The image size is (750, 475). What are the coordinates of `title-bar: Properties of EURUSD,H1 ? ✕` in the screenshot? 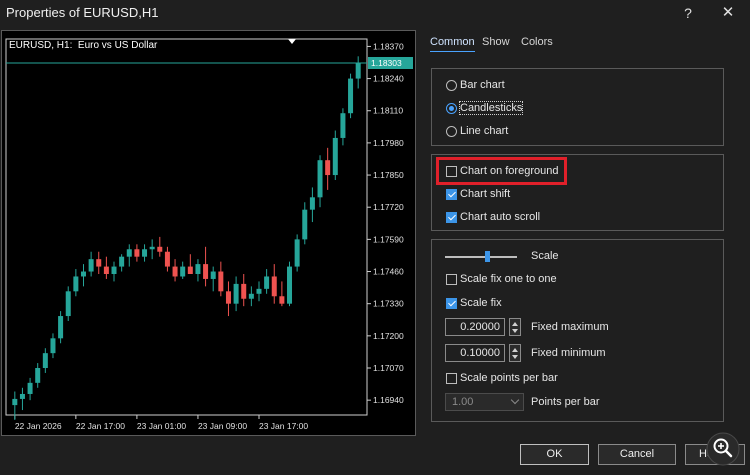 It's located at (375, 13).